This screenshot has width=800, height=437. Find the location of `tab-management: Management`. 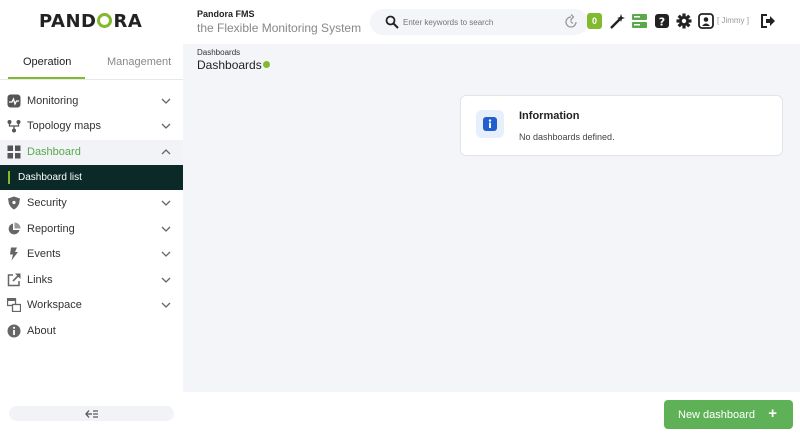

tab-management: Management is located at coordinates (139, 62).